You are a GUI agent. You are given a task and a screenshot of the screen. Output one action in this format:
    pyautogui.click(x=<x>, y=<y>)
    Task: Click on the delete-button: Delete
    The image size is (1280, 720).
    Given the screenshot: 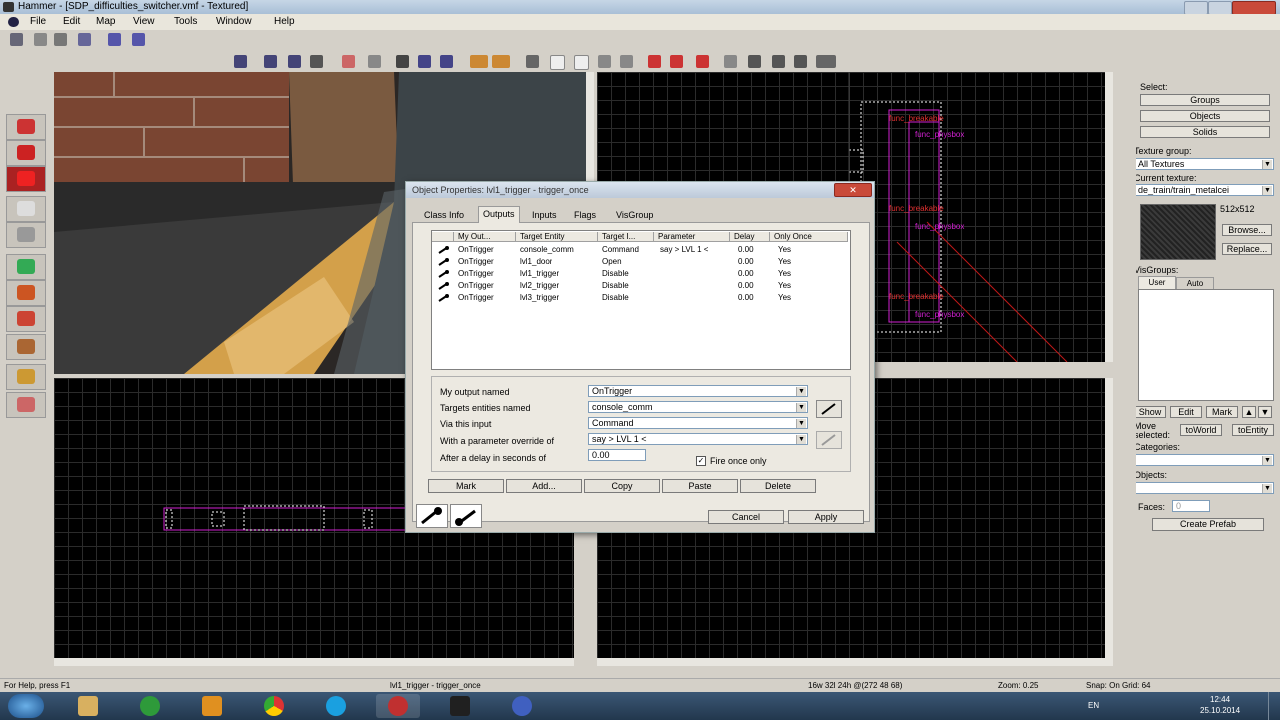 What is the action you would take?
    pyautogui.click(x=778, y=486)
    